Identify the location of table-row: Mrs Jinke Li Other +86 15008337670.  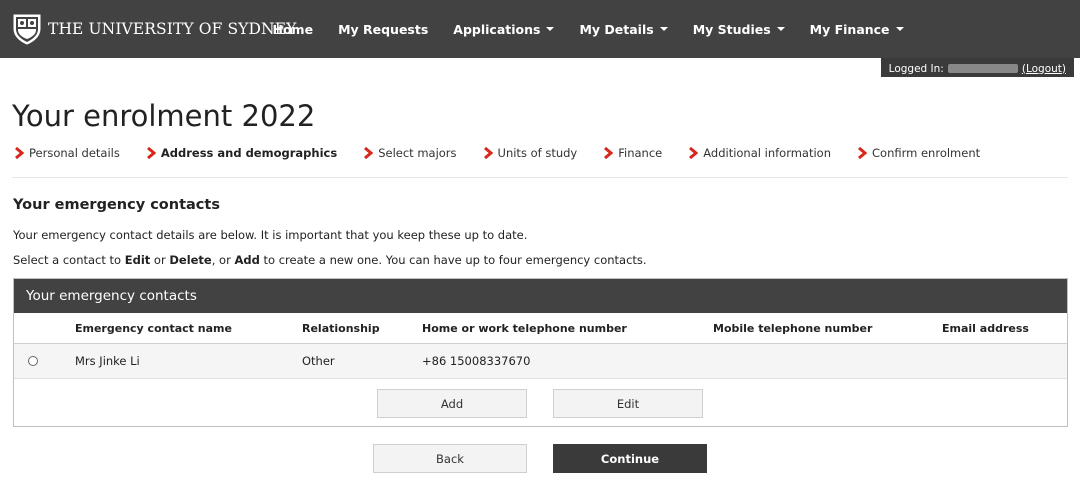
(540, 361).